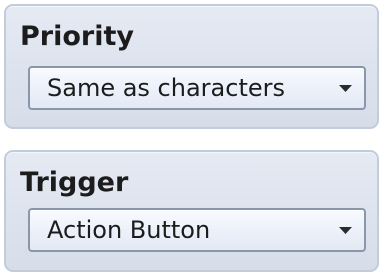 The height and width of the screenshot is (276, 383). I want to click on trigger-dropdown: Action Button, so click(197, 230).